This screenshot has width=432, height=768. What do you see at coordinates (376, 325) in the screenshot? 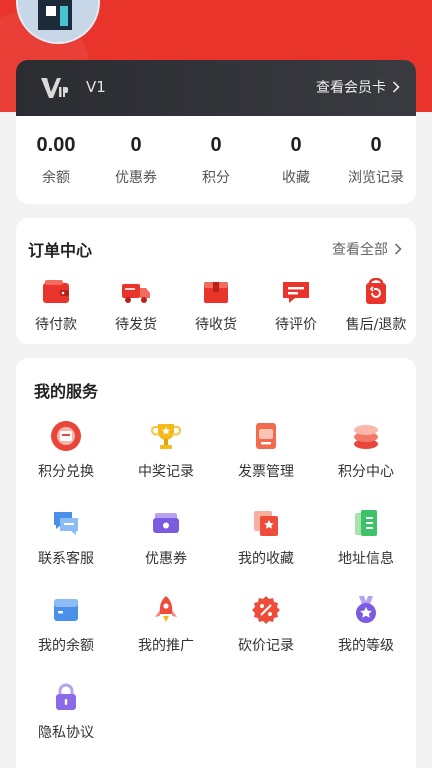
I see `order-status-label: 售后/退款` at bounding box center [376, 325].